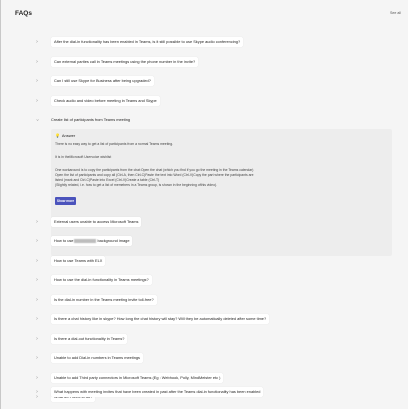  Describe the element at coordinates (37, 120) in the screenshot. I see `chevron-down-icon: ›` at that location.